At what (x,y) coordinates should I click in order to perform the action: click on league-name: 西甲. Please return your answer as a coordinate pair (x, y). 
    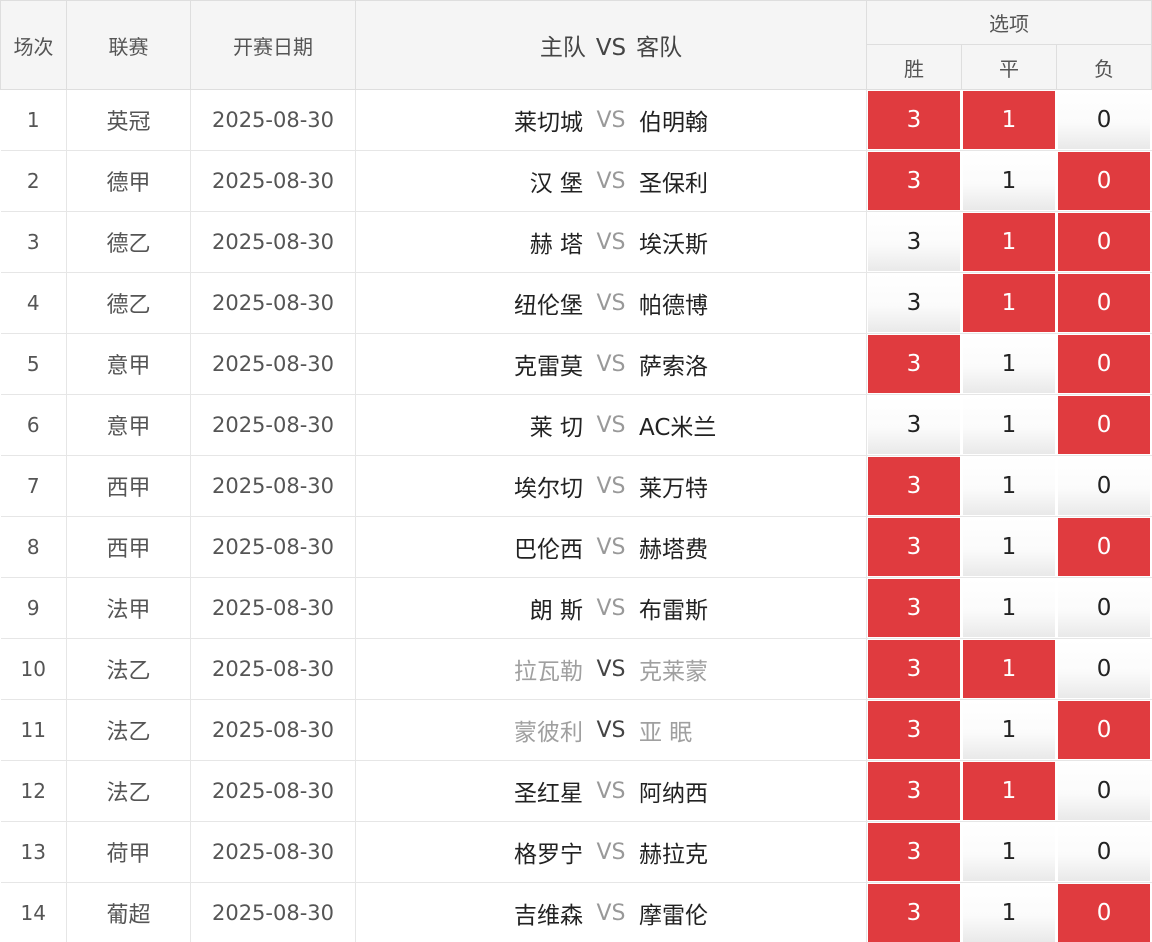
    Looking at the image, I should click on (128, 547).